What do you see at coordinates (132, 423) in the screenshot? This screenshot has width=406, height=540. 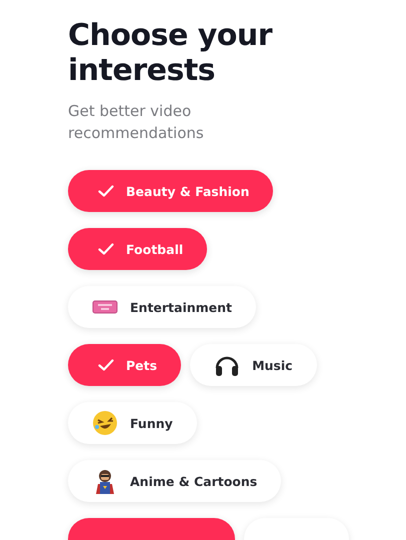 I see `interest-chip: Funny` at bounding box center [132, 423].